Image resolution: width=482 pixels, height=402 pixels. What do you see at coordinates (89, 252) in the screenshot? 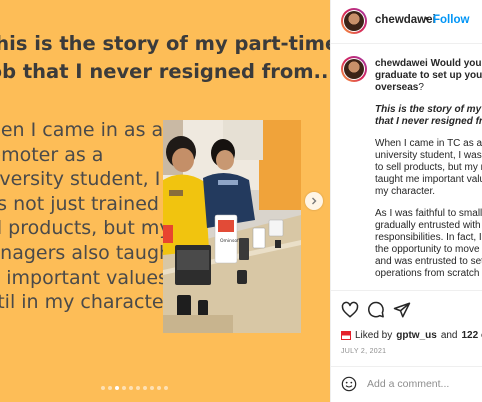
I see `media-body-line: managers also taught` at bounding box center [89, 252].